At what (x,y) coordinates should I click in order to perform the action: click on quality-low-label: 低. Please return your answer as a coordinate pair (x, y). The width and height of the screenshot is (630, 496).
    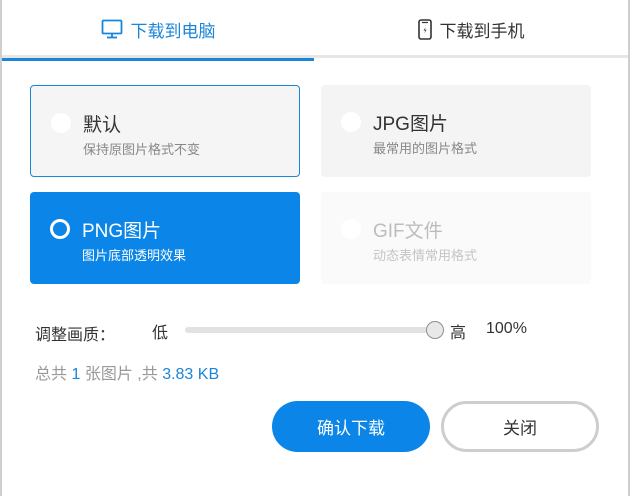
    Looking at the image, I should click on (160, 333).